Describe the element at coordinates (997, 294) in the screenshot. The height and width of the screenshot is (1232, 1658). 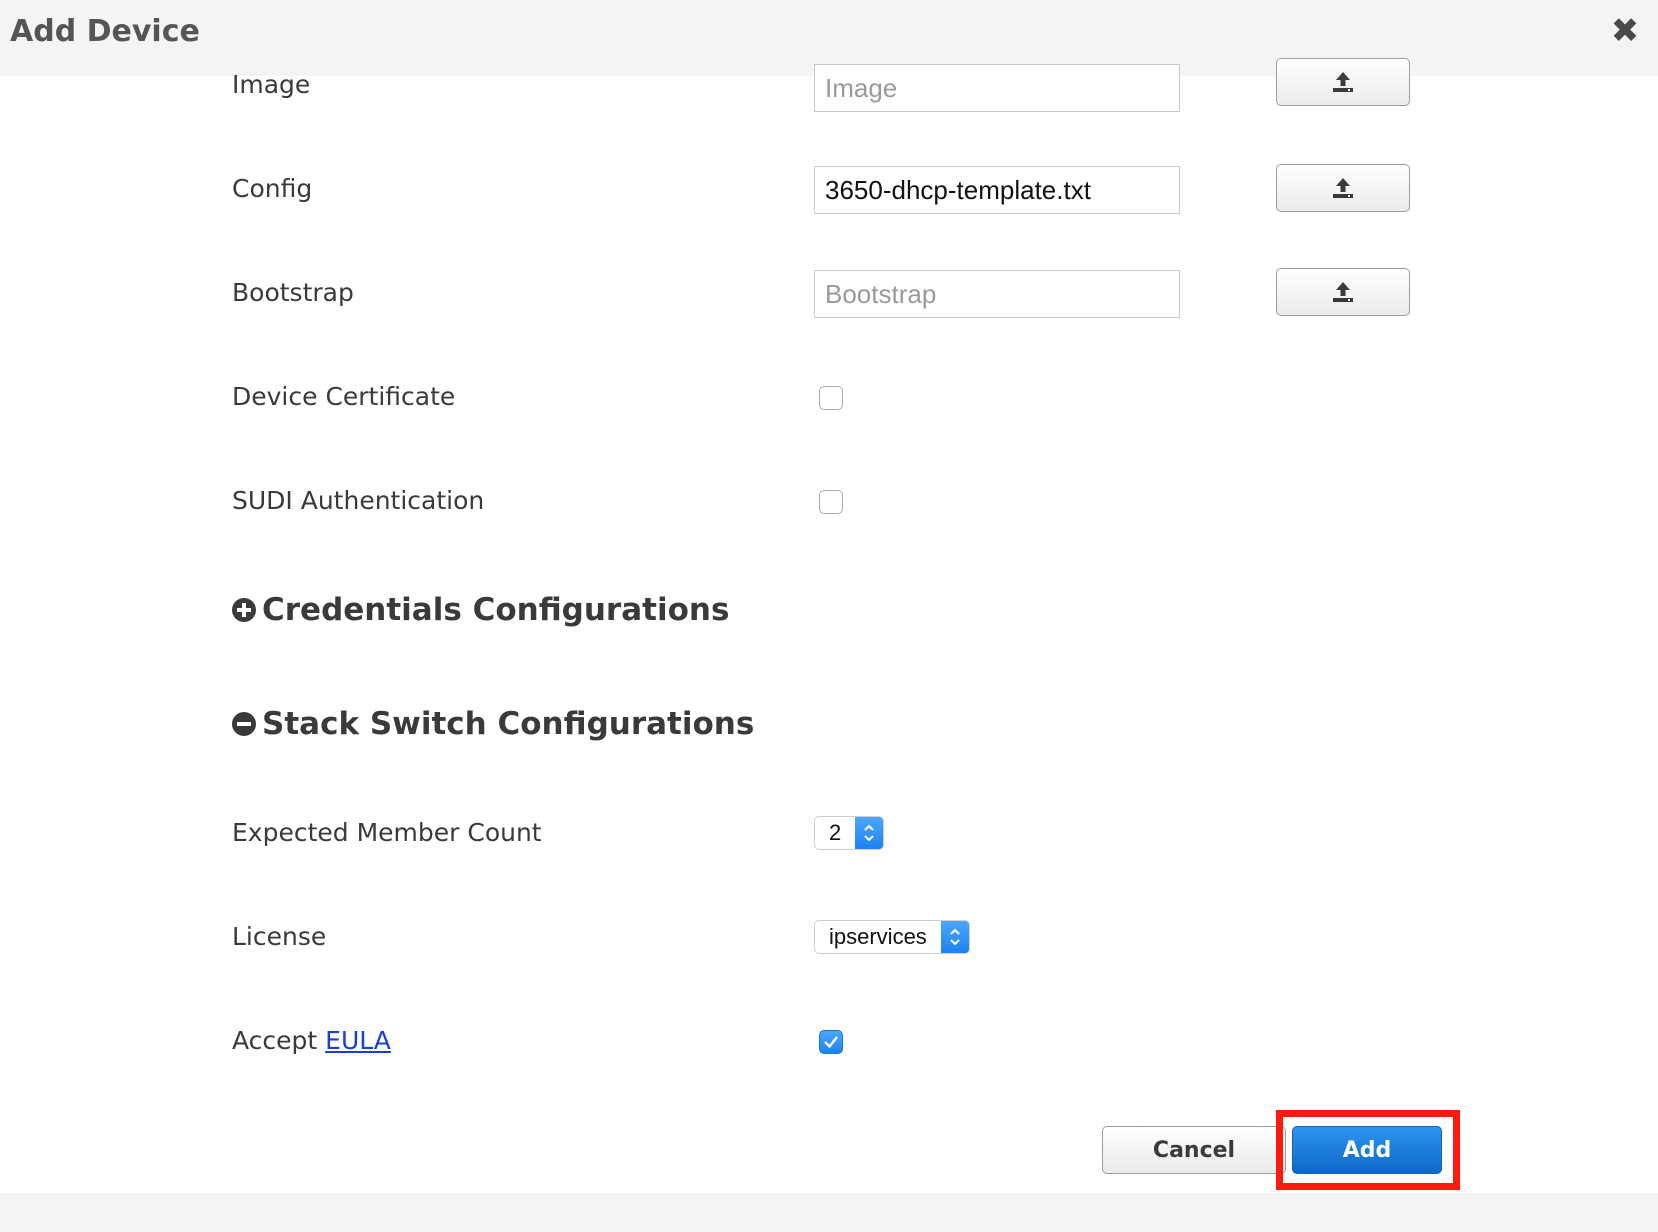
I see `bootstrap-input` at that location.